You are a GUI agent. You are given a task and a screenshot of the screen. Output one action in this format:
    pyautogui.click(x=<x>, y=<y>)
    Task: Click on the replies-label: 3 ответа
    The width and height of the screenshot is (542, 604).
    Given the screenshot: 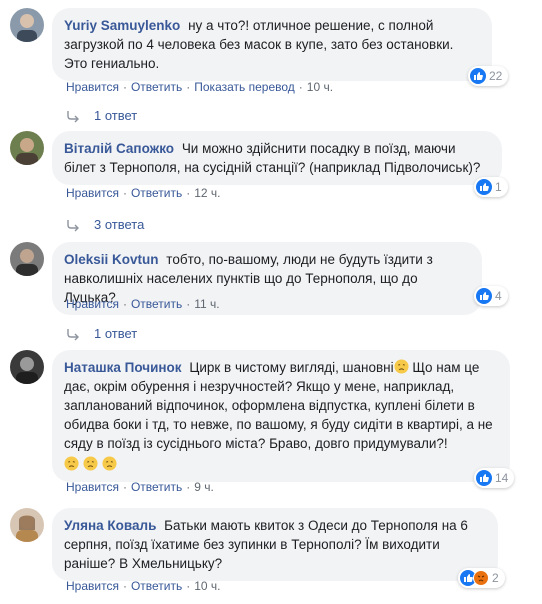 What is the action you would take?
    pyautogui.click(x=119, y=224)
    